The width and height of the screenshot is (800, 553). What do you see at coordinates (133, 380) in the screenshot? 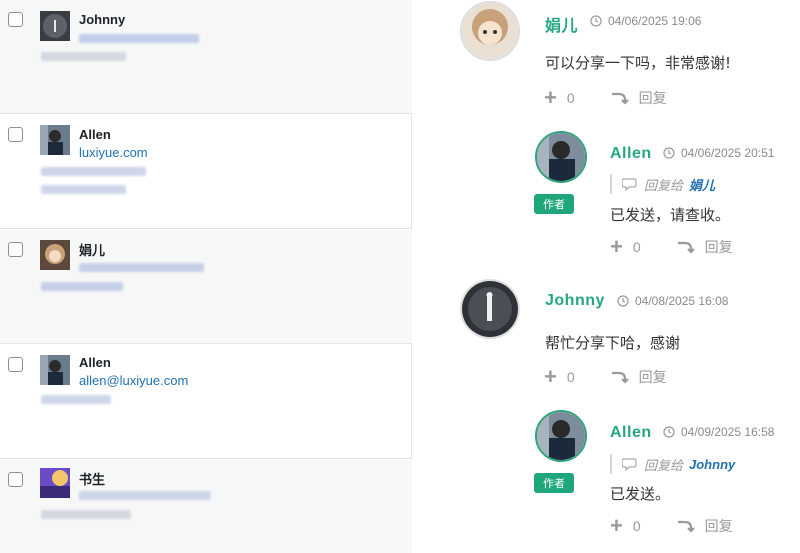
I see `row-author-url: allen@luxiyue.com` at bounding box center [133, 380].